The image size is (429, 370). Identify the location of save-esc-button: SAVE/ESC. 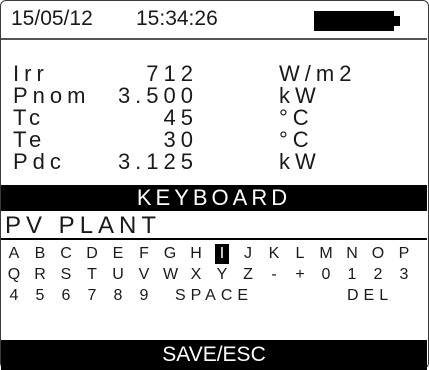
(214, 355).